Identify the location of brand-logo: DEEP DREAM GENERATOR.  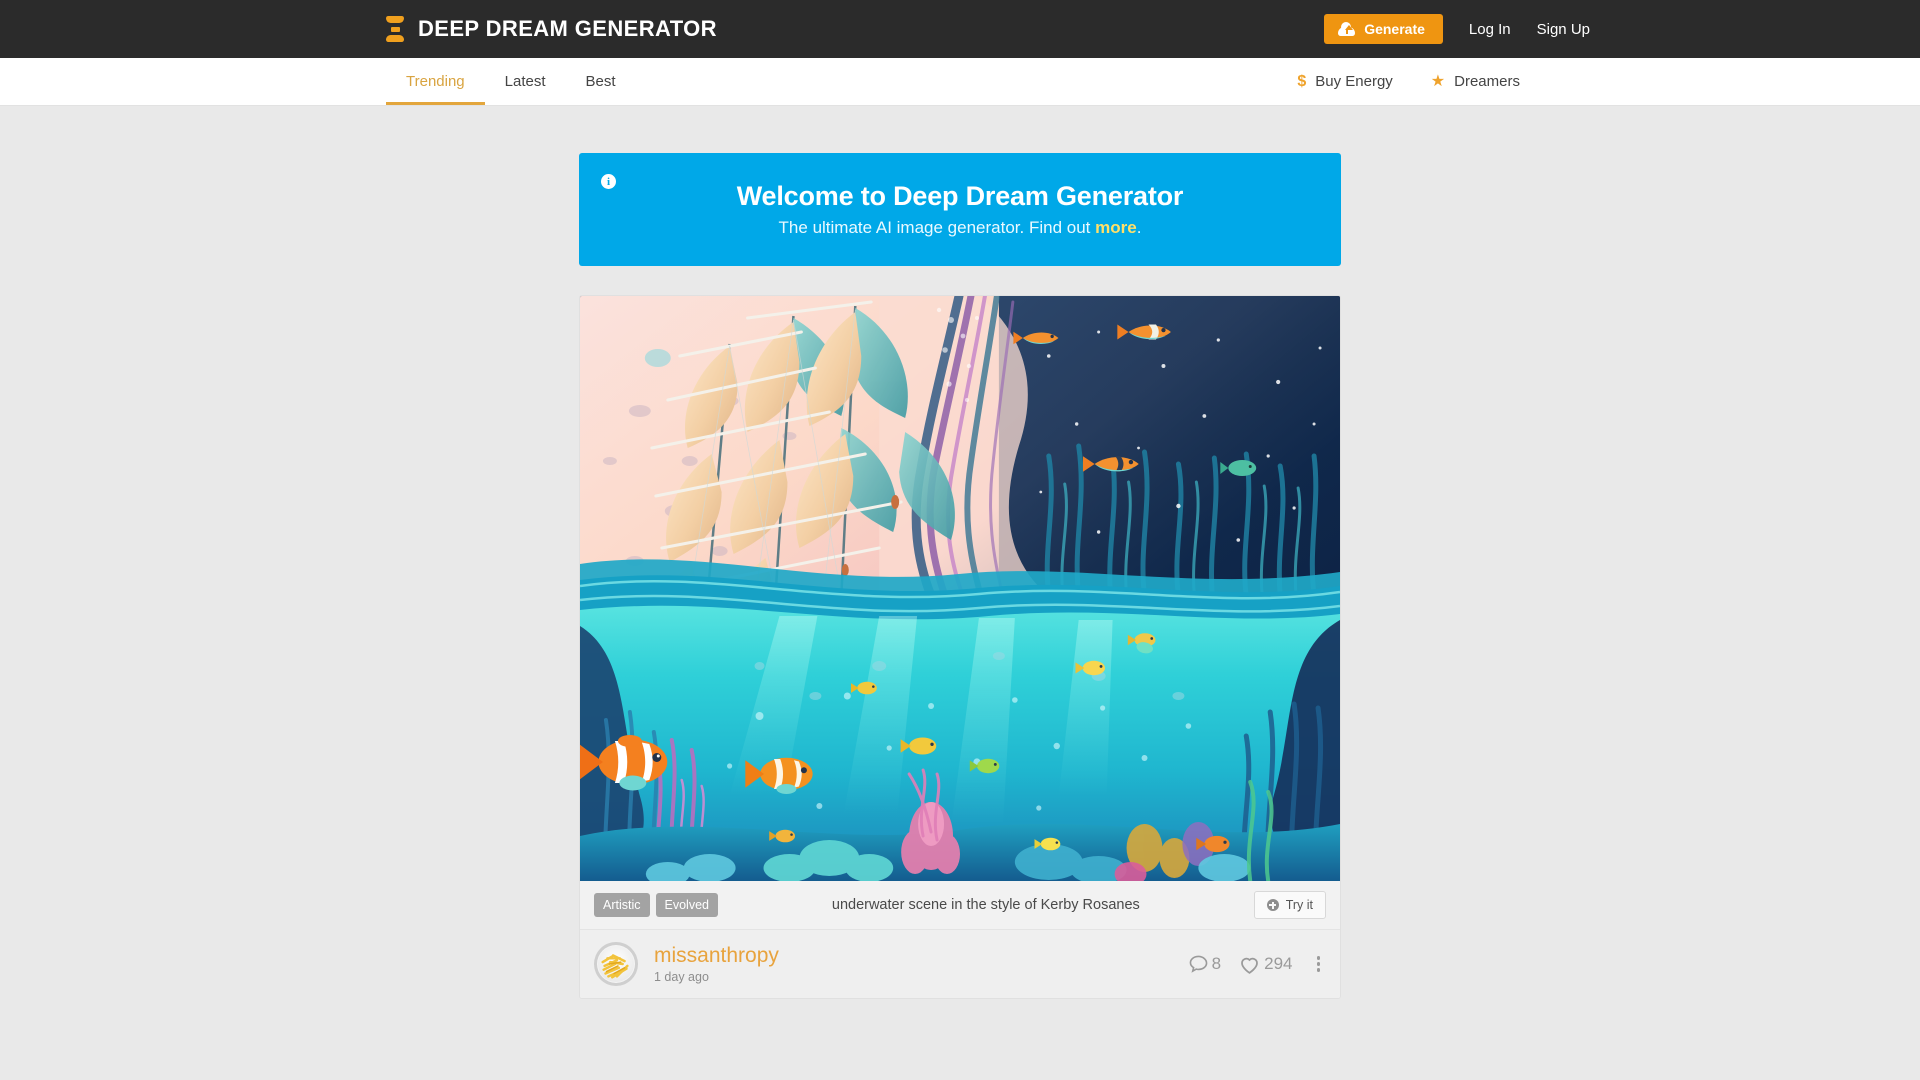
(551, 29).